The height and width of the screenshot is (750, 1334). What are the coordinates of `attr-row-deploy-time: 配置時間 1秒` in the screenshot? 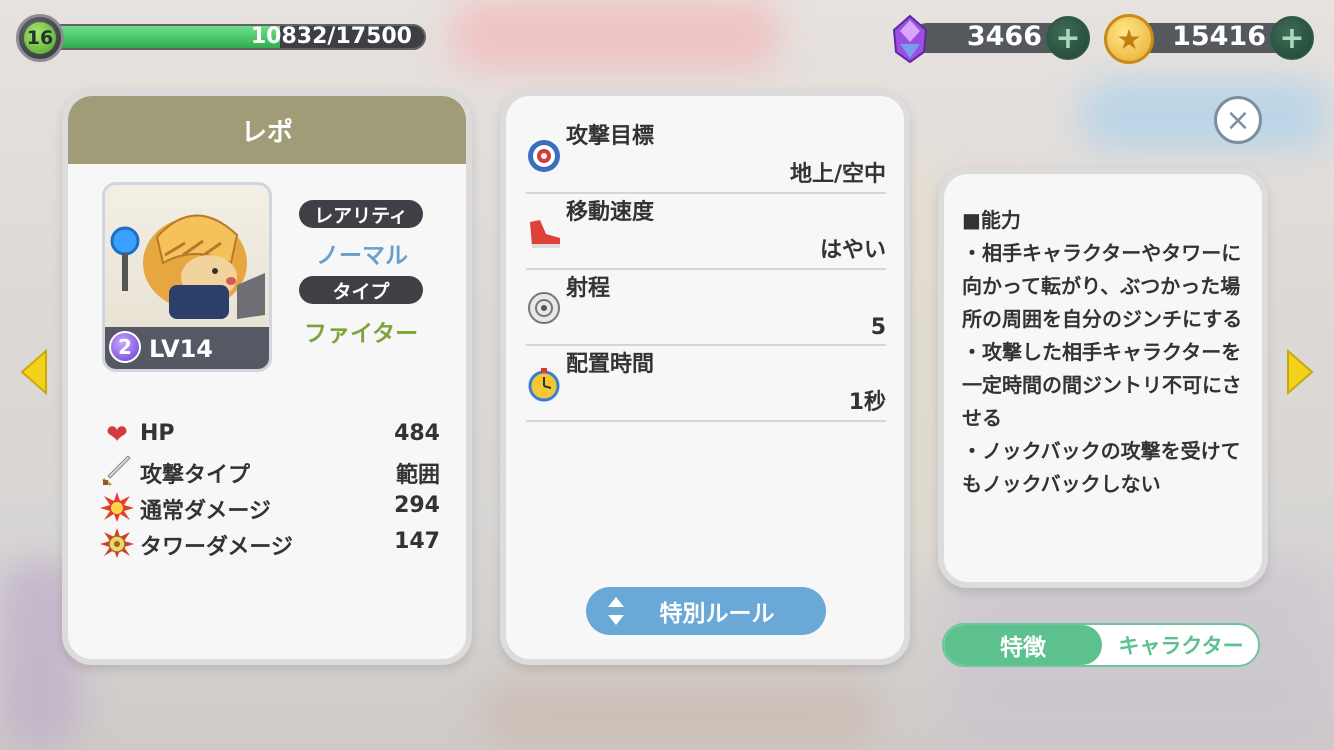 It's located at (706, 384).